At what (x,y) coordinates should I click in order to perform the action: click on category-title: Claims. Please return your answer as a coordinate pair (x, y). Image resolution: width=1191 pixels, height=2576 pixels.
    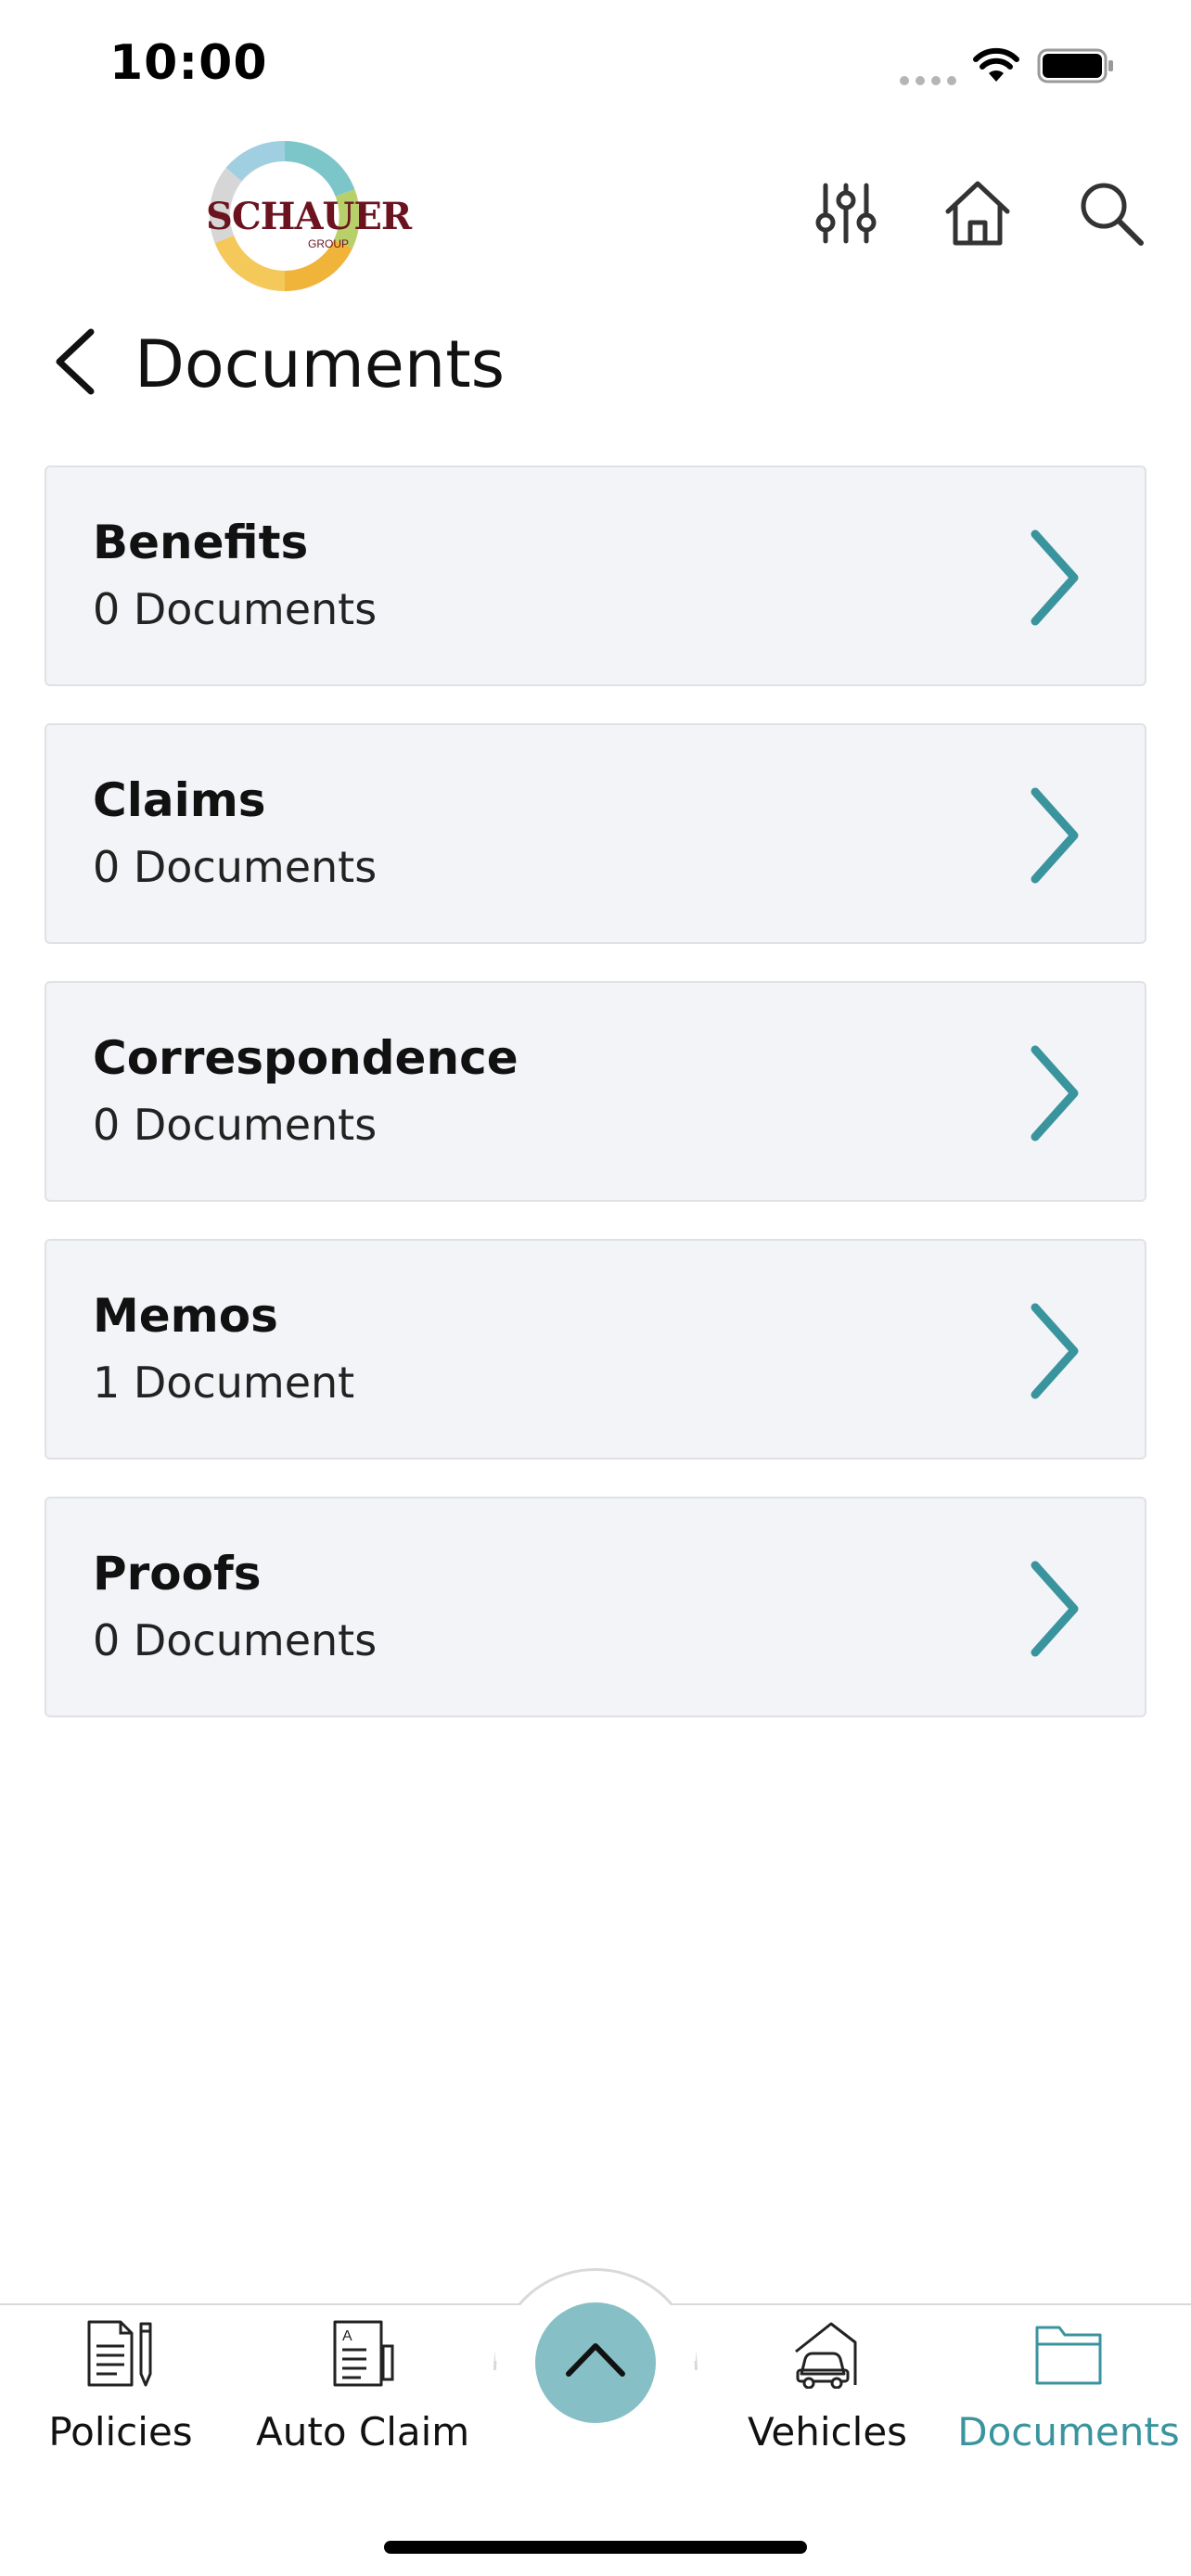
    Looking at the image, I should click on (179, 800).